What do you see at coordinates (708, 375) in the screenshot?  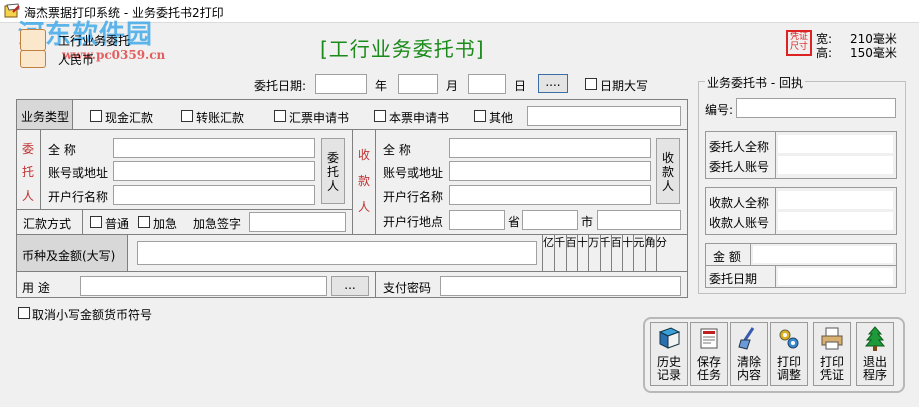 I see `save-task-label-2: 任务` at bounding box center [708, 375].